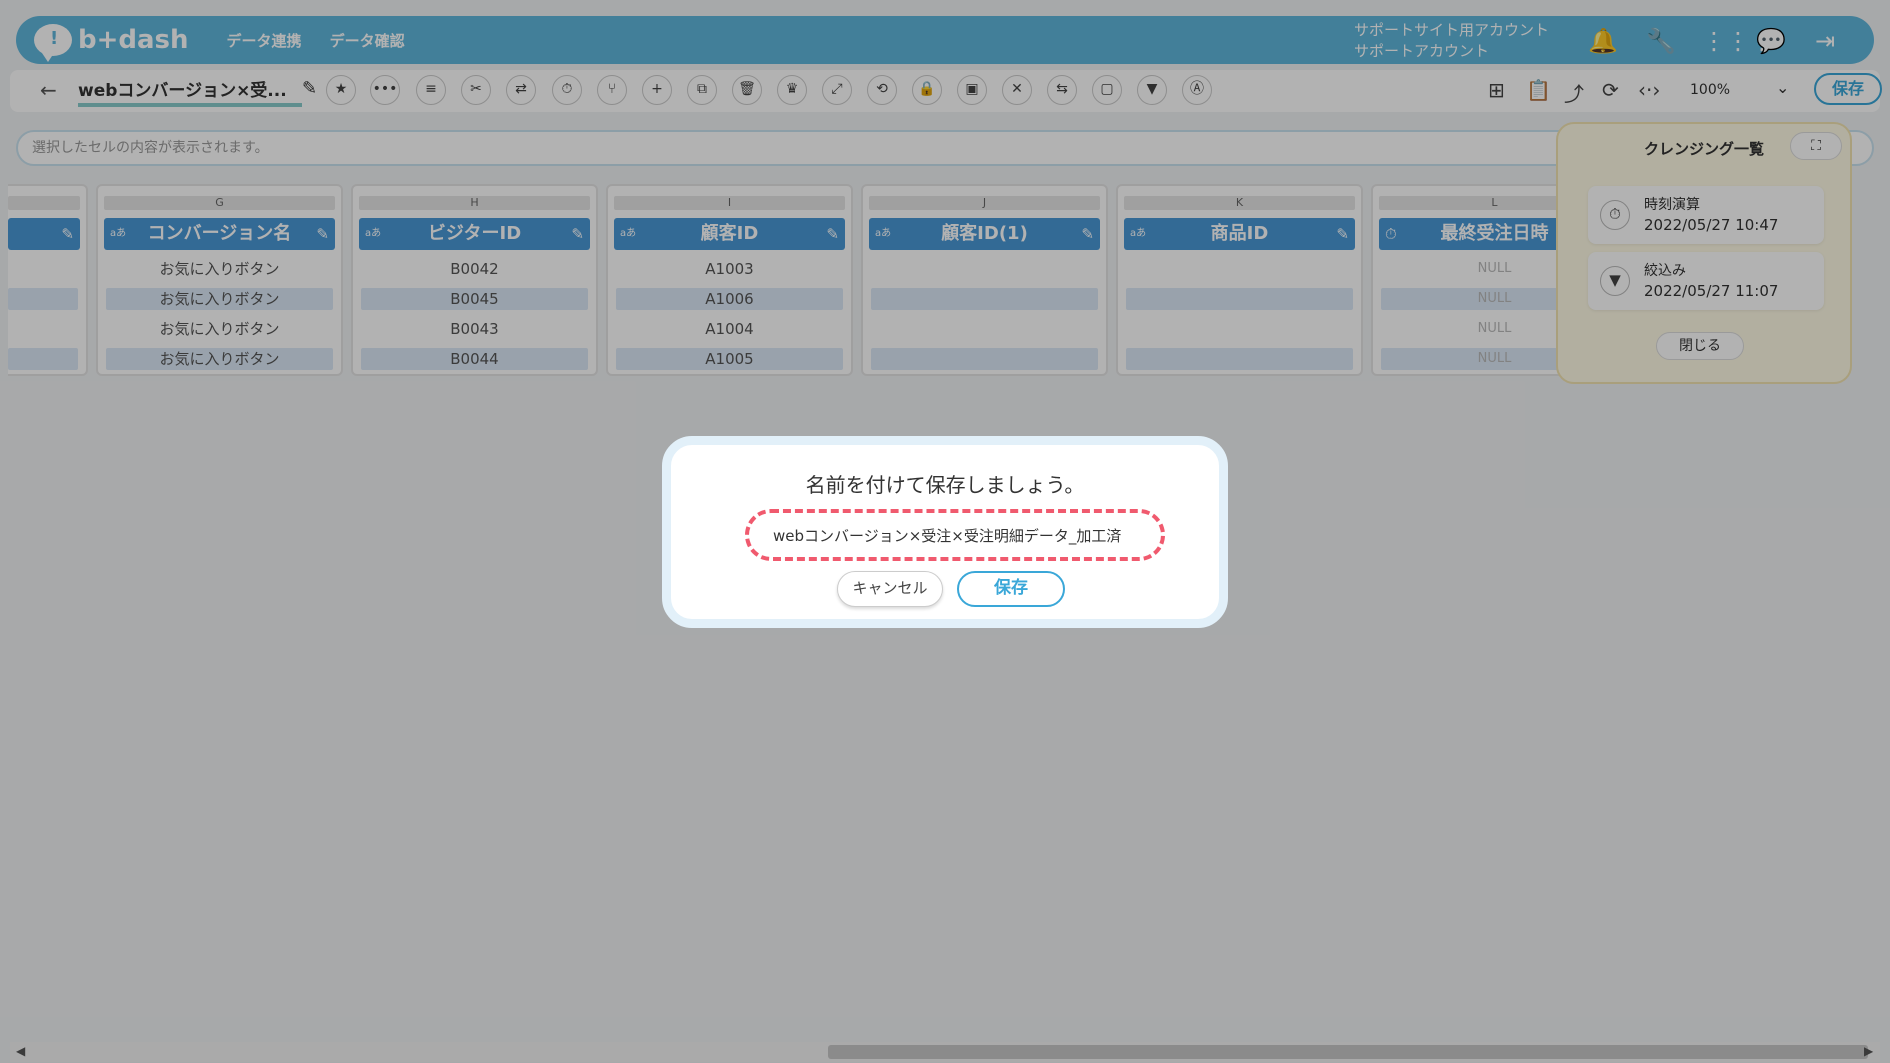 The width and height of the screenshot is (1890, 1063). I want to click on cancel-button: キャンセル, so click(890, 589).